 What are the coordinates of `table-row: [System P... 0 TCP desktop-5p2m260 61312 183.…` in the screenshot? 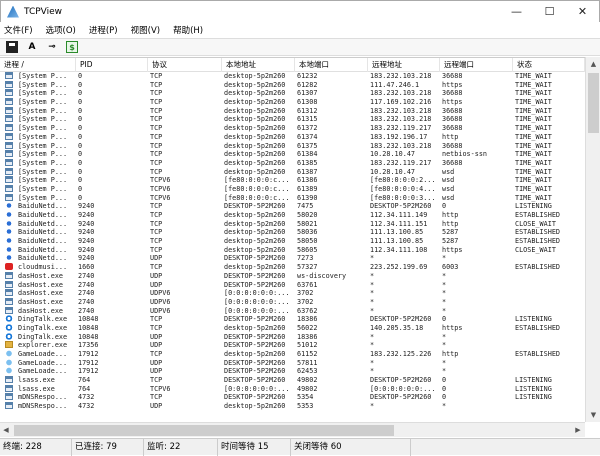 It's located at (292, 111).